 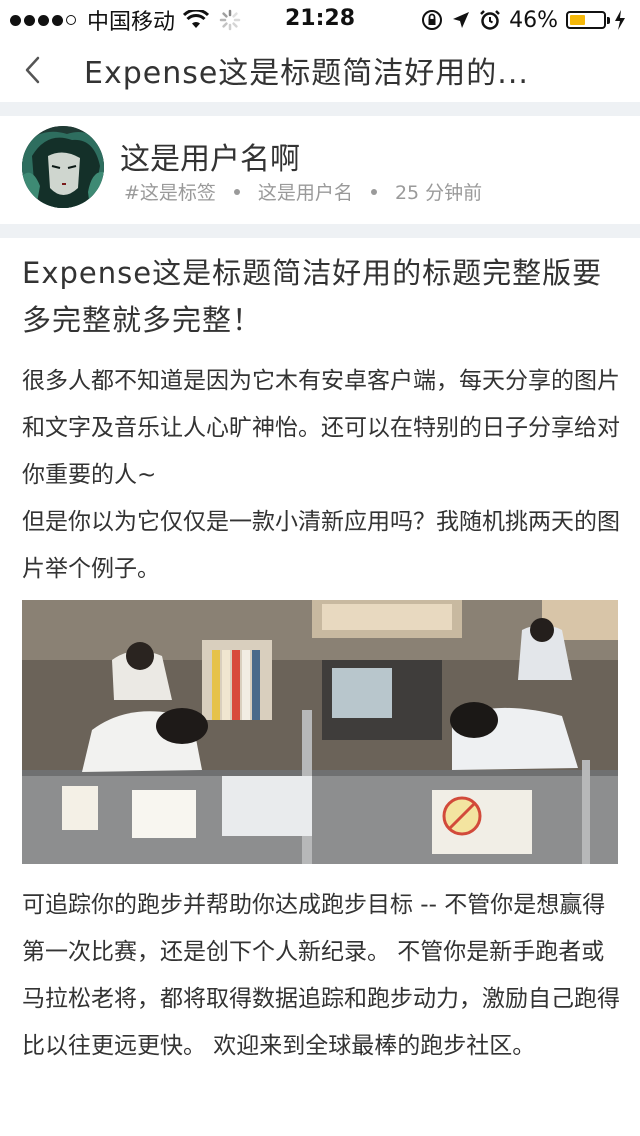 What do you see at coordinates (490, 20) in the screenshot?
I see `alarm-icon` at bounding box center [490, 20].